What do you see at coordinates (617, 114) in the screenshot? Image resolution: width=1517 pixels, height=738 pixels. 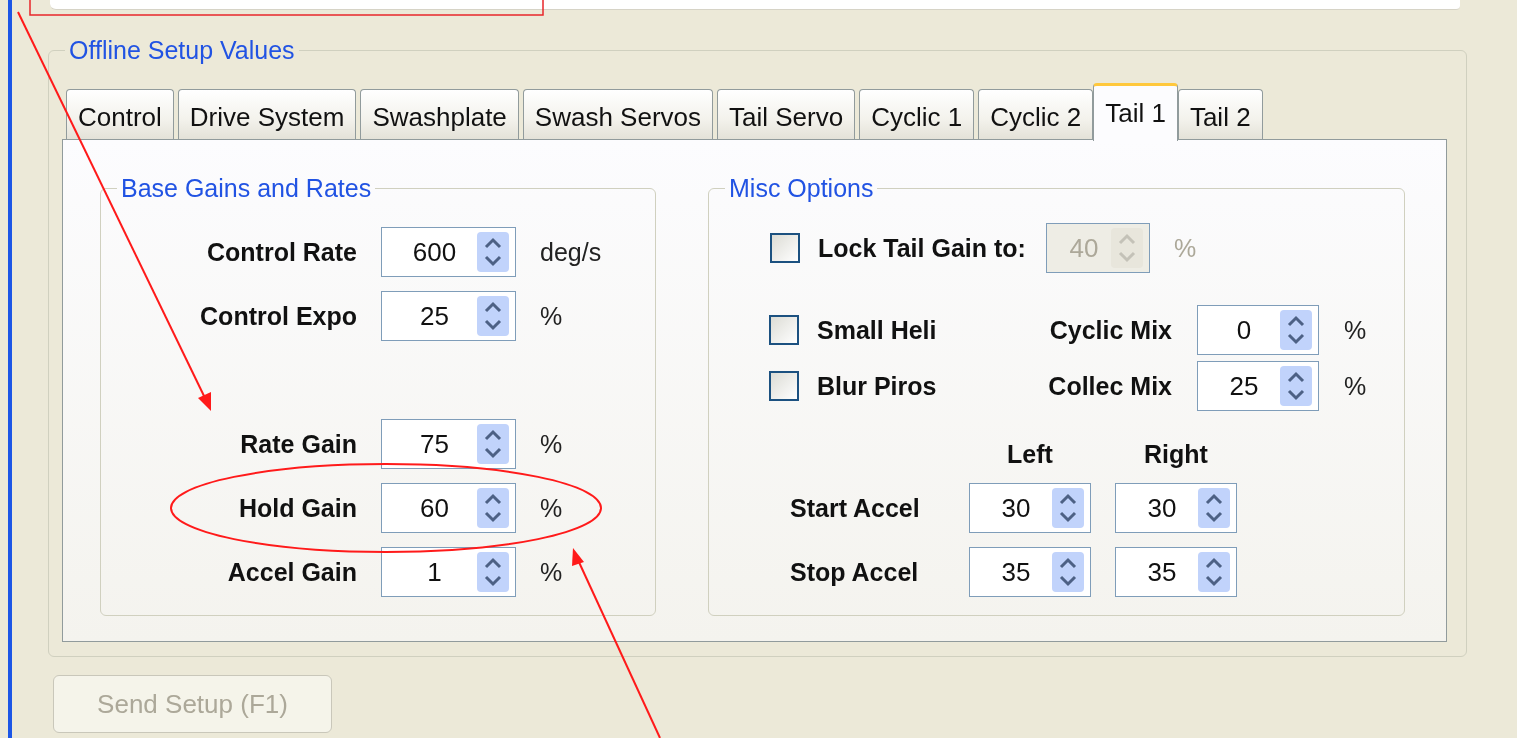 I see `tab: Swash Servos` at bounding box center [617, 114].